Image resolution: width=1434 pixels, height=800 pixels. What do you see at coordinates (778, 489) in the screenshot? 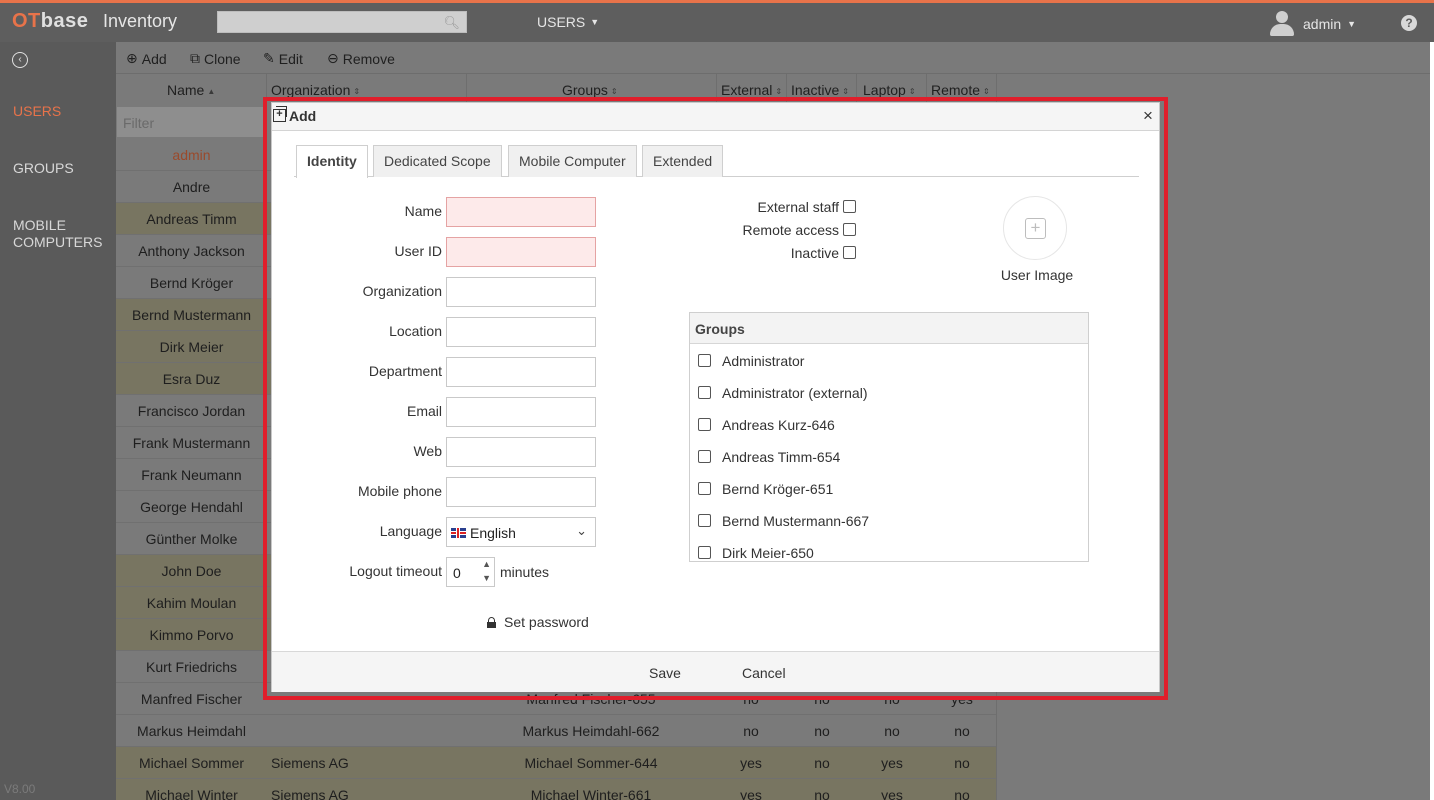
I see `group-label: Bernd Kröger-651` at bounding box center [778, 489].